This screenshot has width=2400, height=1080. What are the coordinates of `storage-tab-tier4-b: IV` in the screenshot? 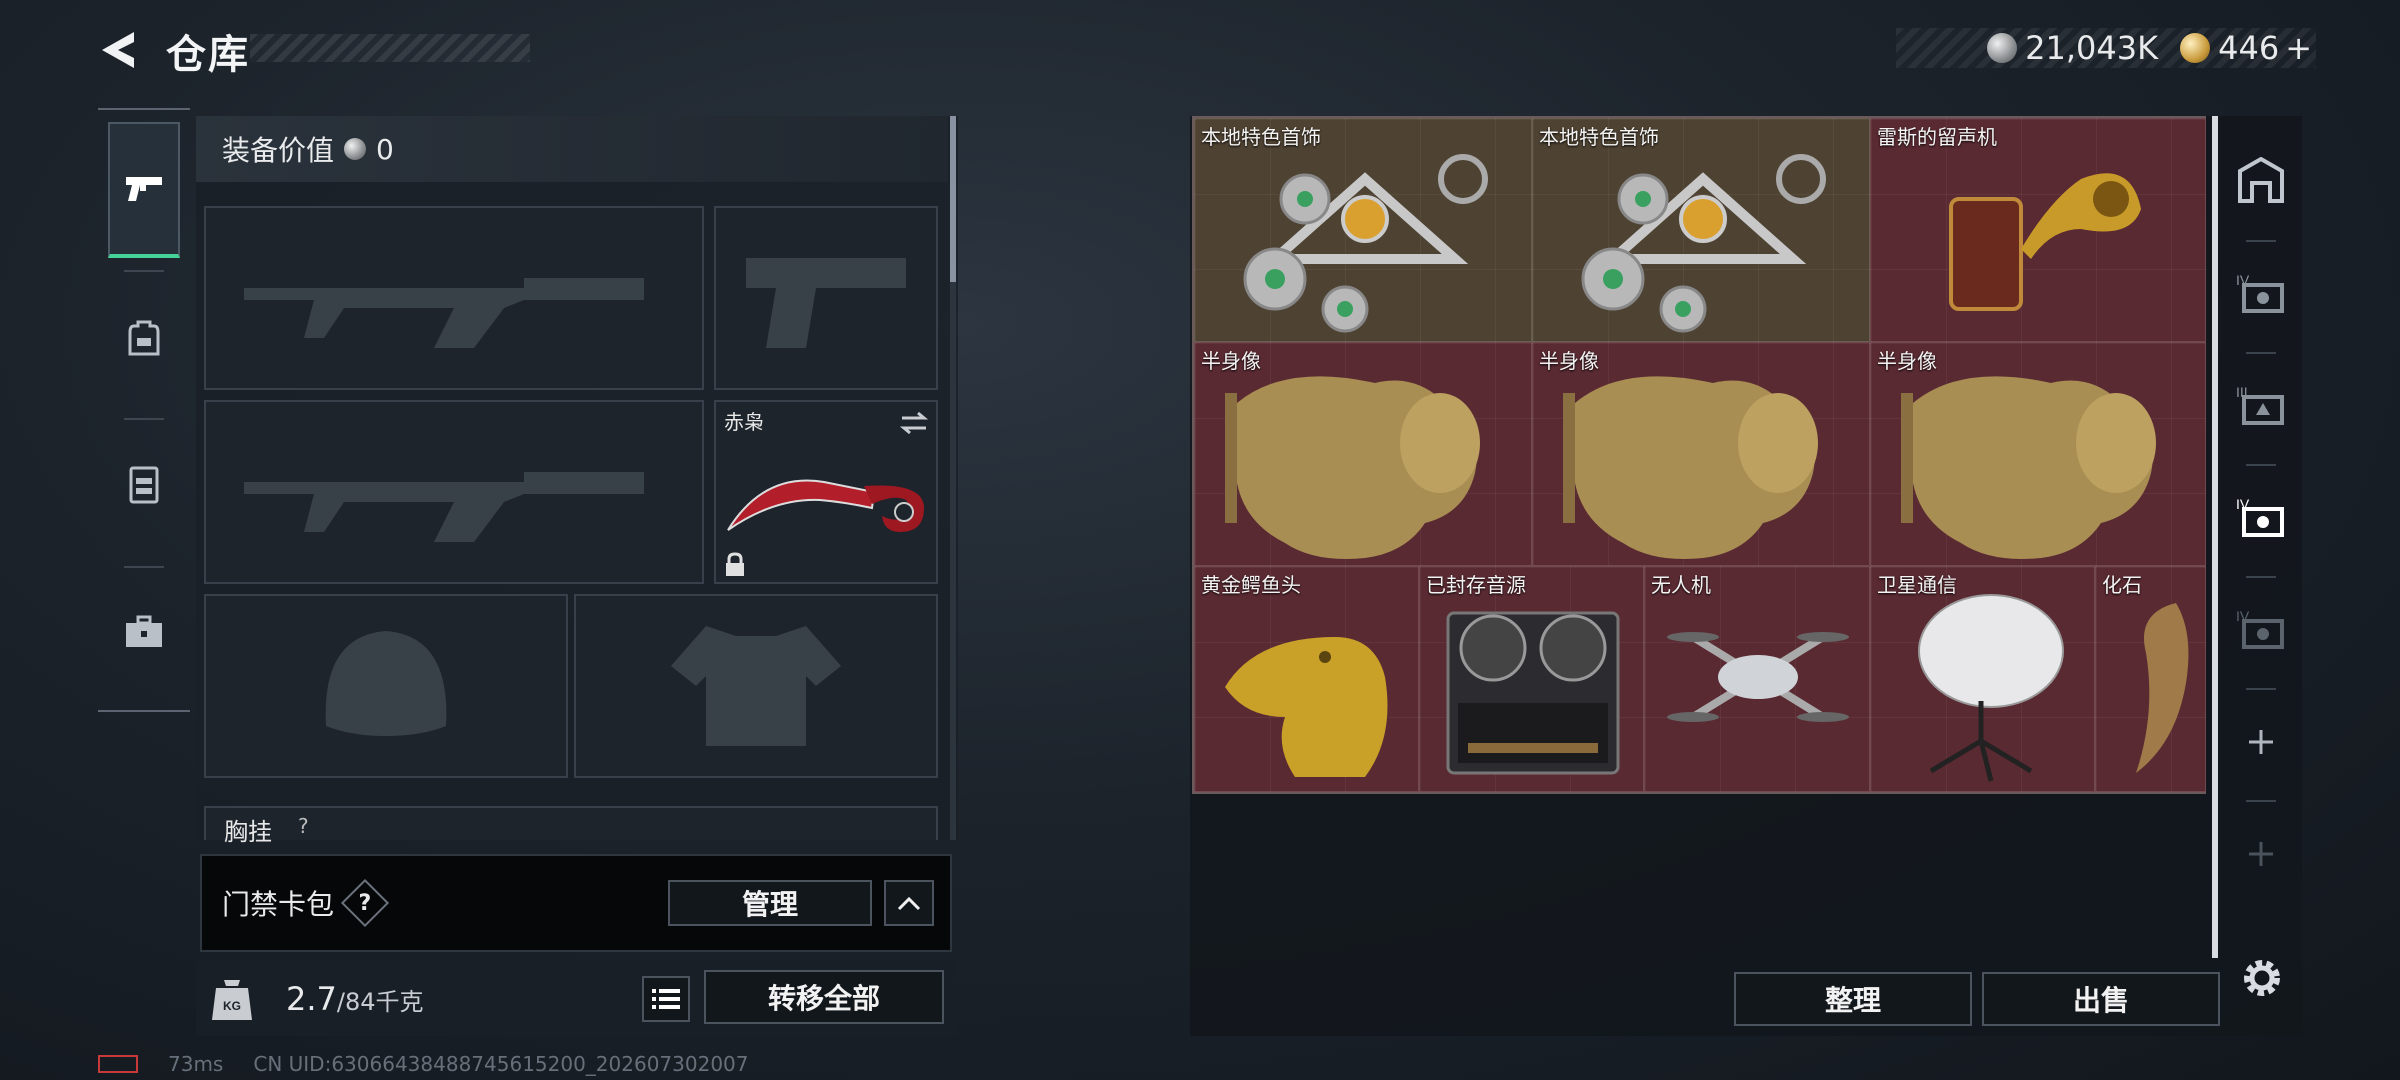 It's located at (2261, 518).